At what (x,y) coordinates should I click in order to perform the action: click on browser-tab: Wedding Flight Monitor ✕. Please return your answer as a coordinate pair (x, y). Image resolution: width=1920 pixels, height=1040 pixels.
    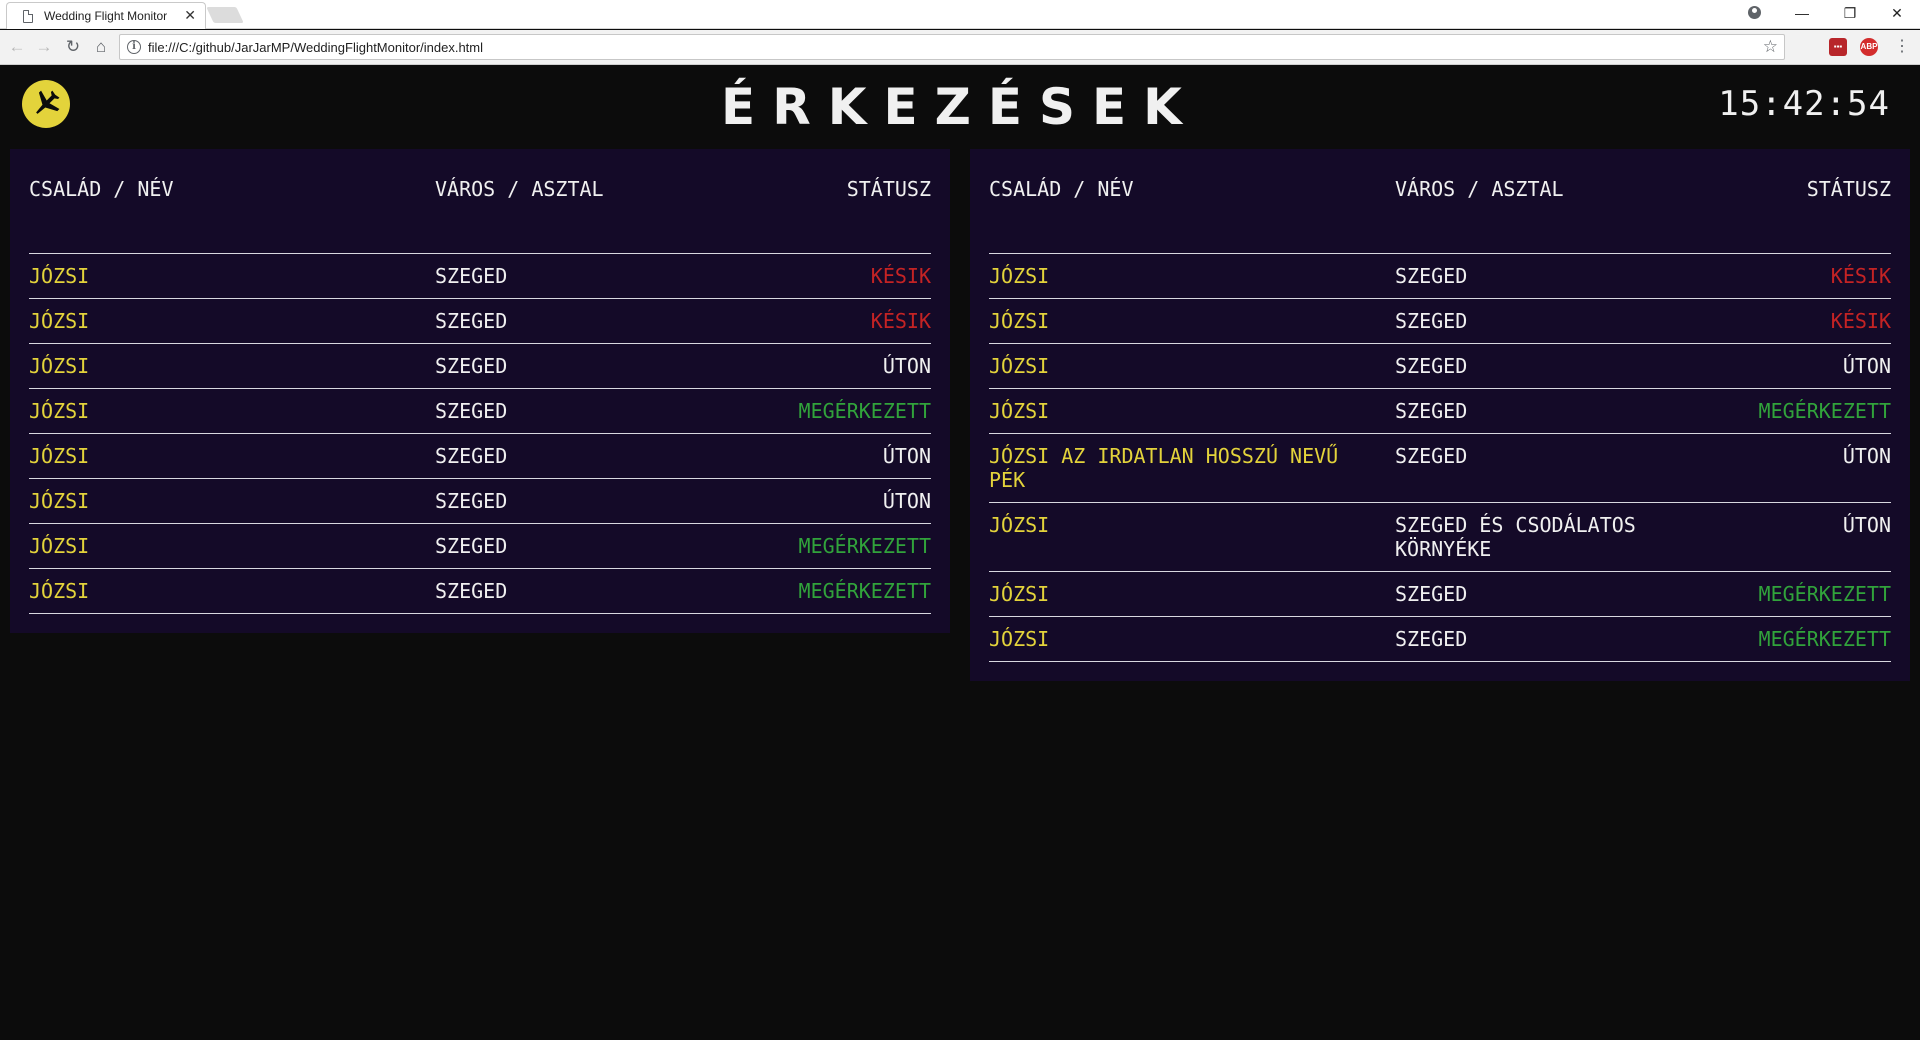
    Looking at the image, I should click on (106, 15).